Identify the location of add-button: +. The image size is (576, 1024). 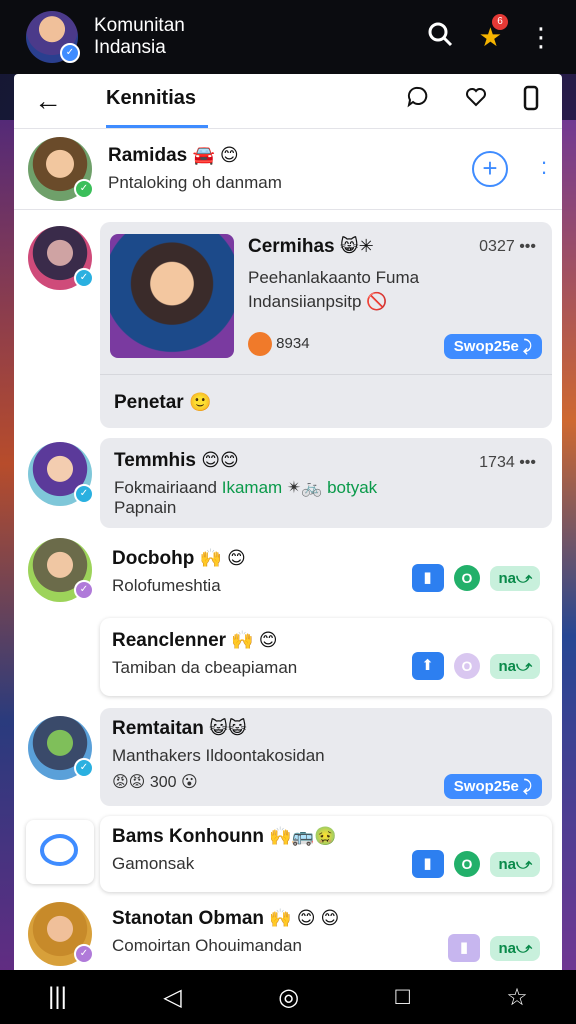
(490, 169).